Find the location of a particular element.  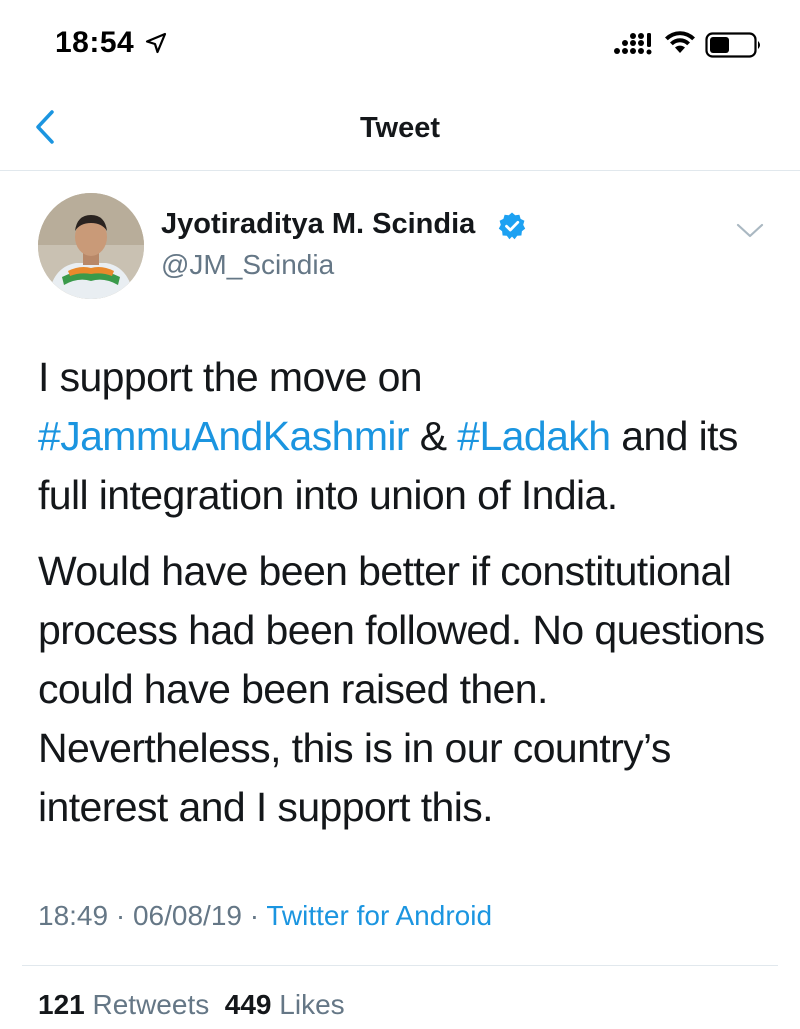

status-time: 18:54 is located at coordinates (95, 42).